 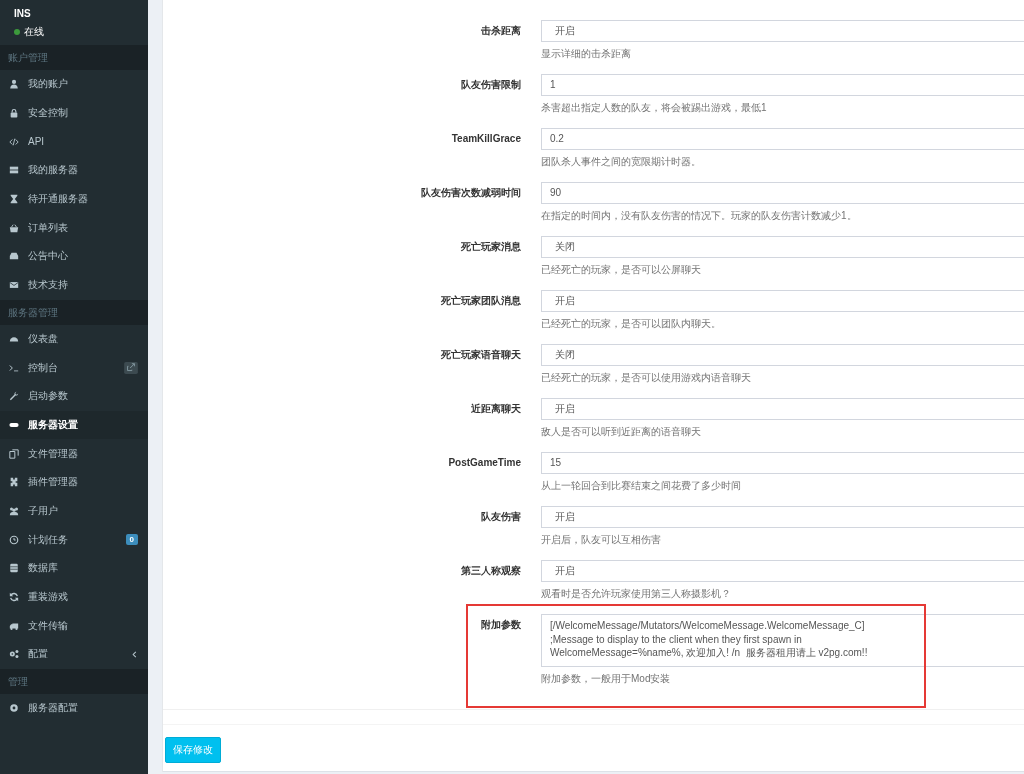 I want to click on field-hint: 从上一轮回合到比赛结束之间花费了多少时间, so click(x=641, y=486).